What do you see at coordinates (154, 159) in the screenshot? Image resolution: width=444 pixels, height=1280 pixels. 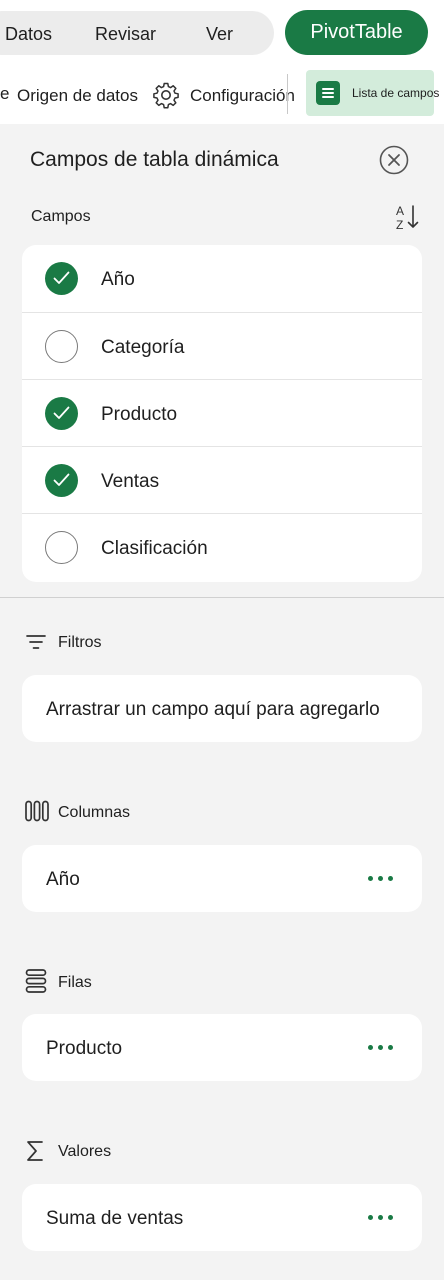 I see `panel-title: Campos de tabla dinámica` at bounding box center [154, 159].